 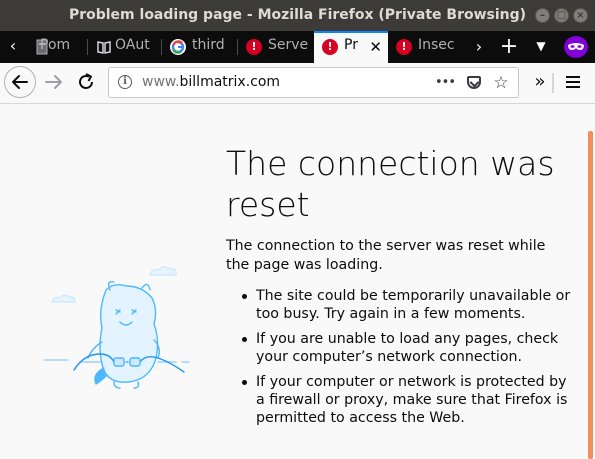 I want to click on new-tab-button: +, so click(x=509, y=47).